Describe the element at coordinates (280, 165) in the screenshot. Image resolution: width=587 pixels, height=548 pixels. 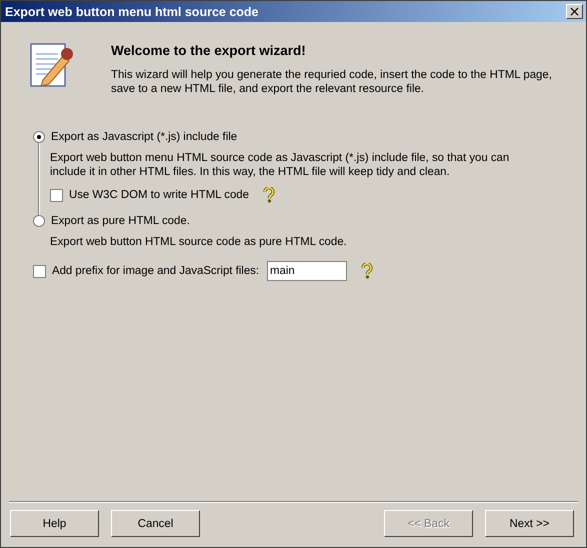
I see `option-description: Export web button menu HTML source code as Javascript (*.js) include file, so that you can include it in other HTML files. In this way, the HTML file will keep tidy and clean.` at that location.